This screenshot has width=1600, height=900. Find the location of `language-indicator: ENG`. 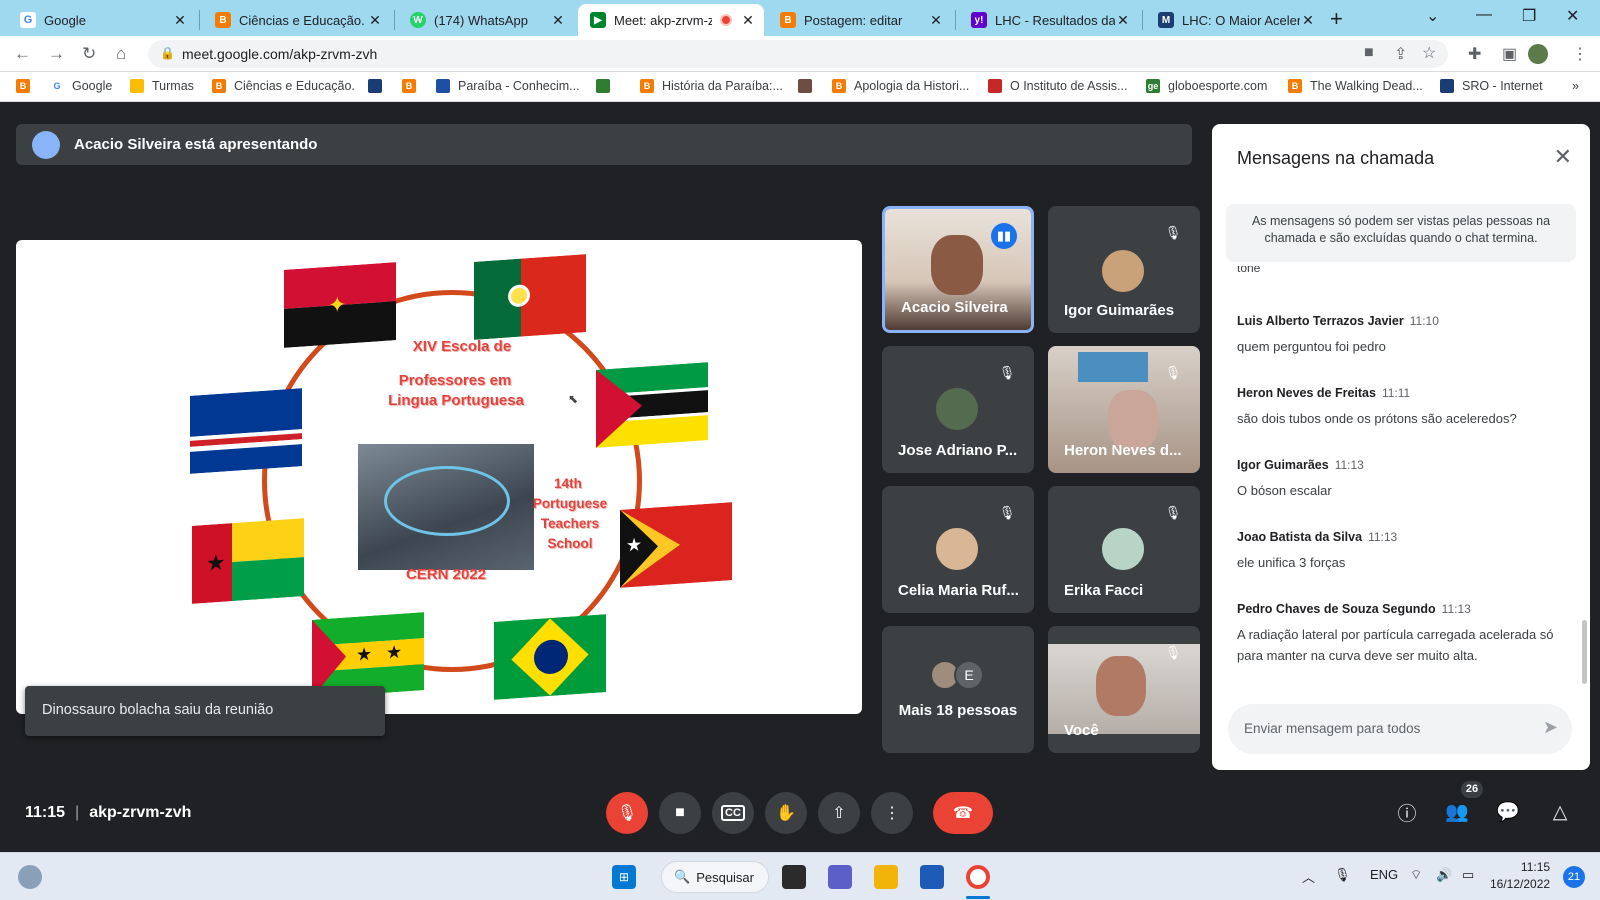

language-indicator: ENG is located at coordinates (1384, 874).